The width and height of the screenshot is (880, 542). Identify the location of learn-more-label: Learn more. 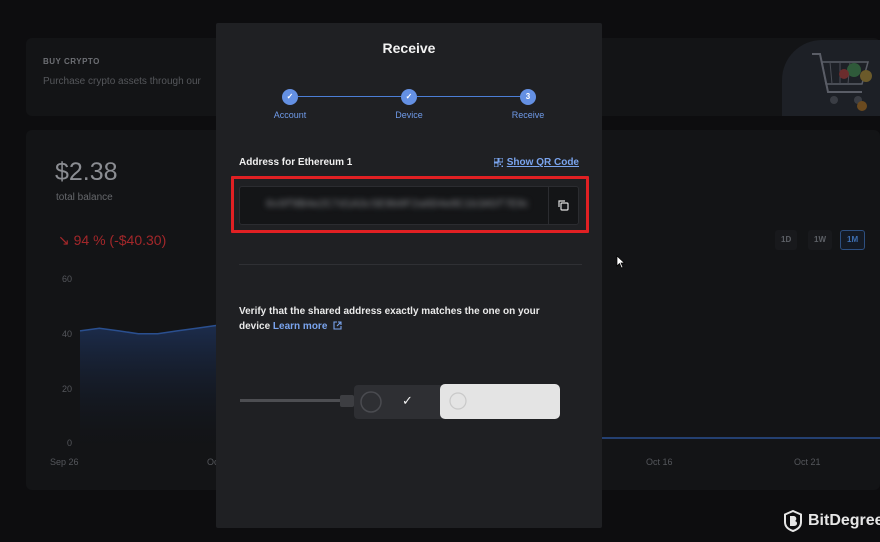
(300, 326).